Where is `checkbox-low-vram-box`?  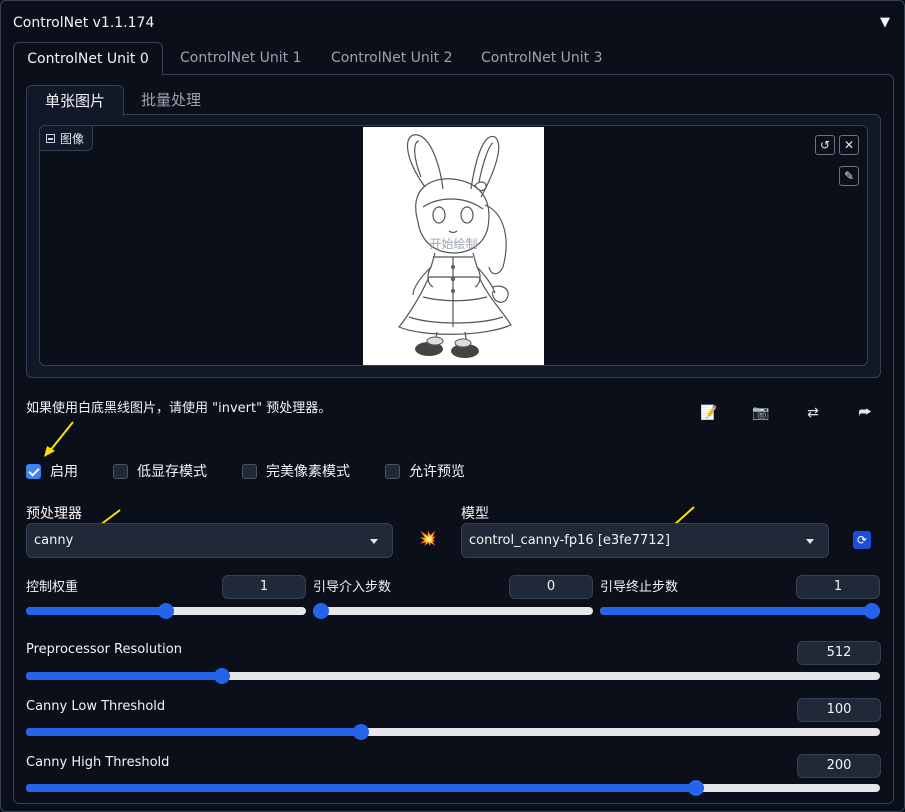
checkbox-low-vram-box is located at coordinates (120, 471).